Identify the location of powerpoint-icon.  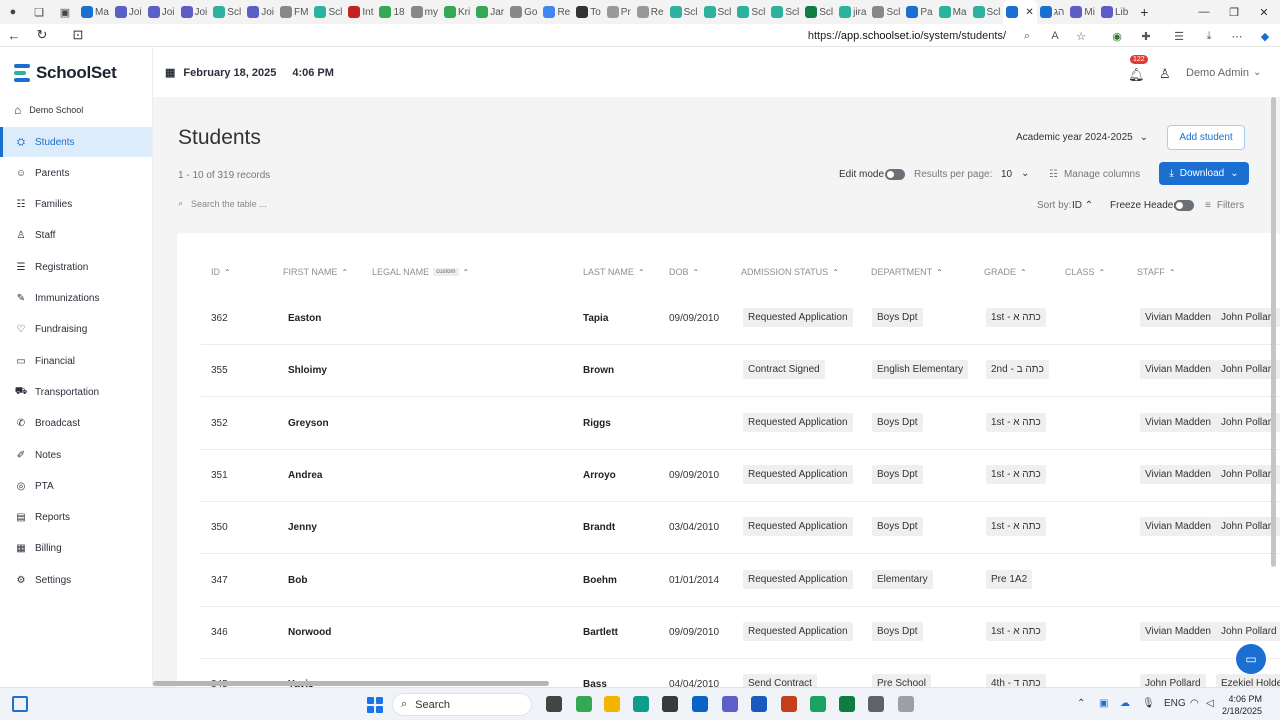
(789, 704).